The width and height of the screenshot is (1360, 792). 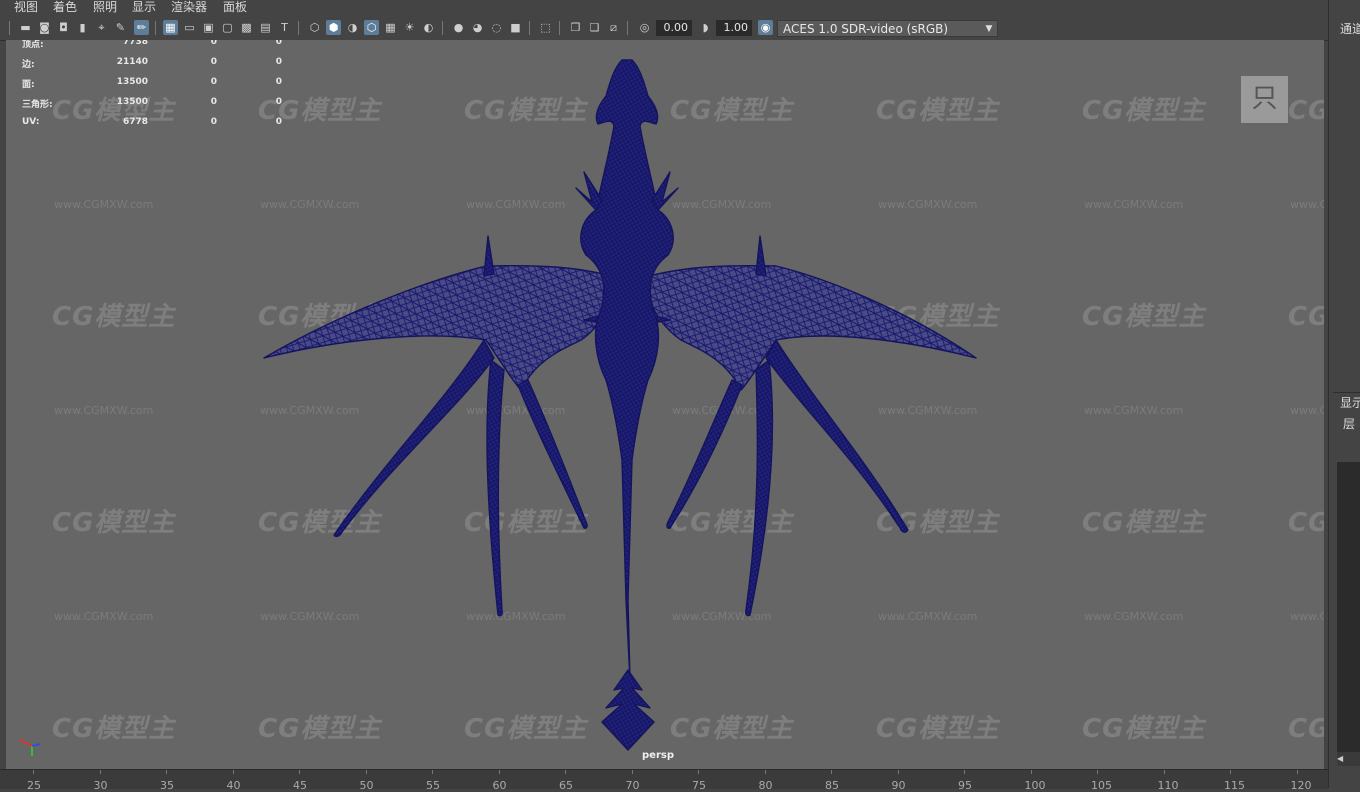 I want to click on left-wing-finger-inner, so click(x=552, y=454).